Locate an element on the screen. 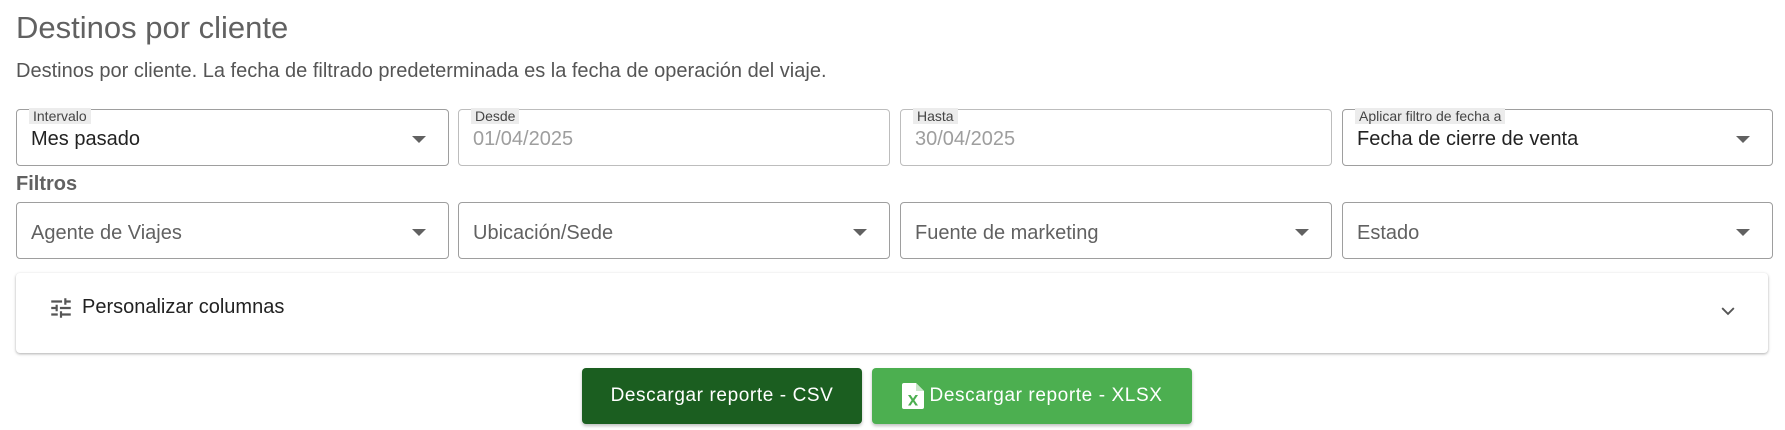  to-date-value: 30/04/2025 is located at coordinates (965, 139).